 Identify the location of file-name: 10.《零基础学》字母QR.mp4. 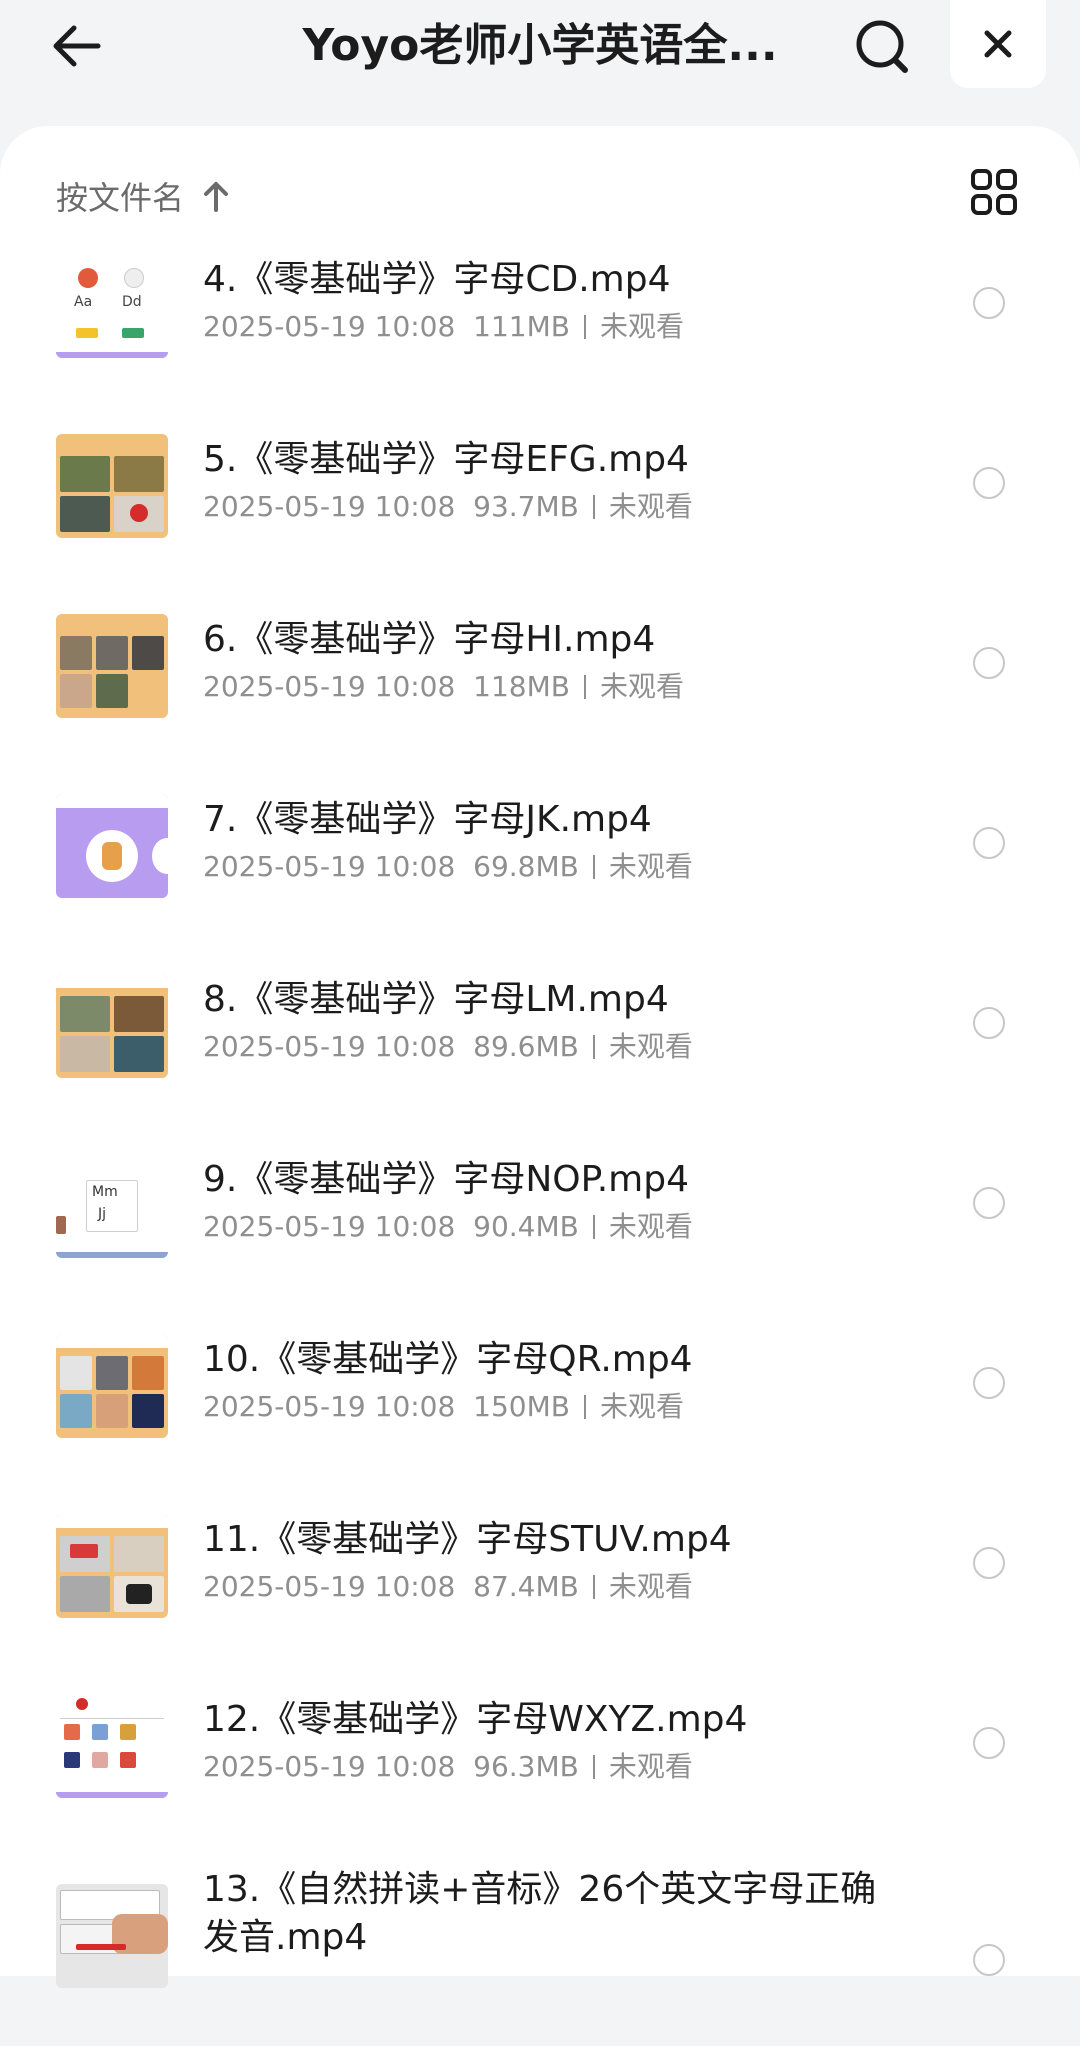
(448, 1359).